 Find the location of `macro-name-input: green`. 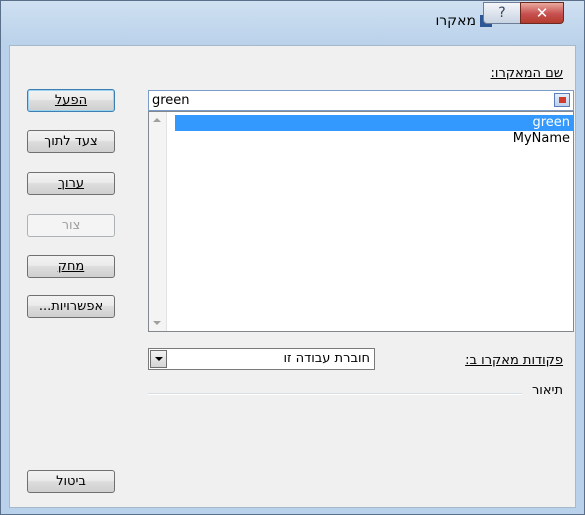

macro-name-input: green is located at coordinates (361, 100).